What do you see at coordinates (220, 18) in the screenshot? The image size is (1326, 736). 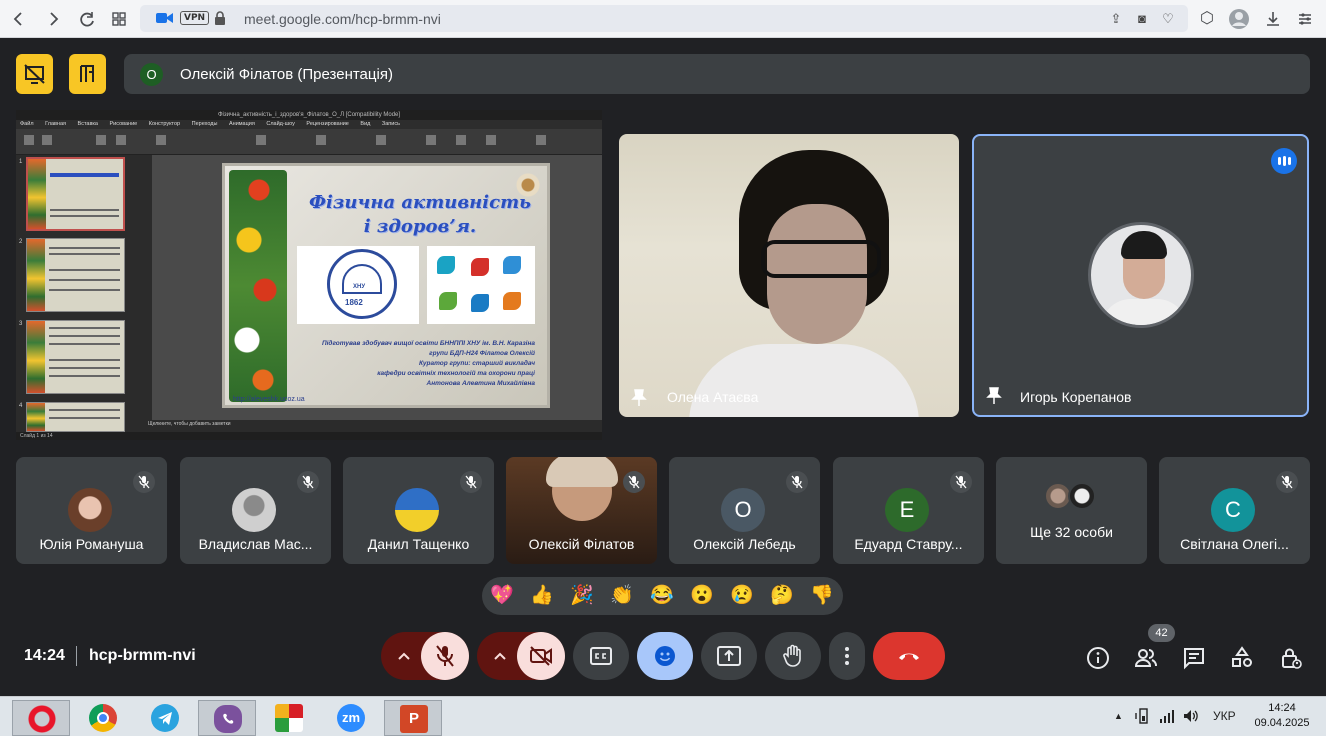 I see `lock-icon` at bounding box center [220, 18].